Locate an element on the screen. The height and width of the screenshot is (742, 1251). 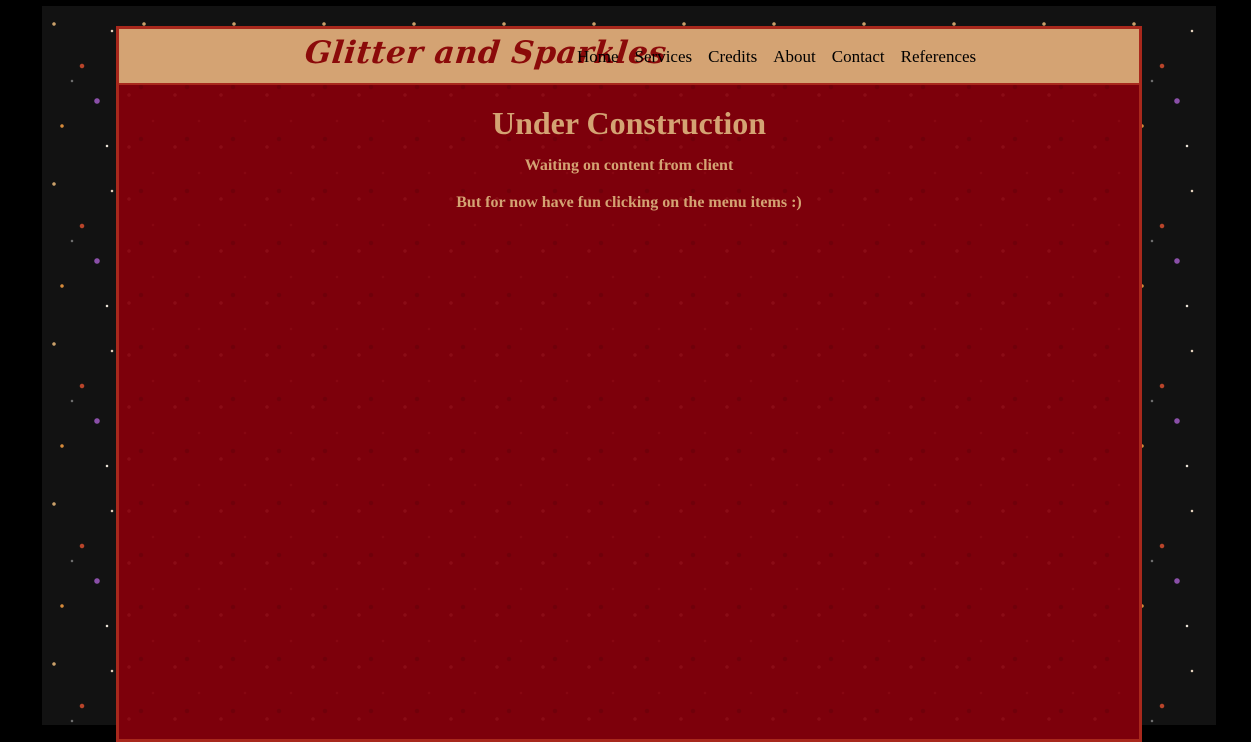
status-message: Waiting on content from client is located at coordinates (629, 165).